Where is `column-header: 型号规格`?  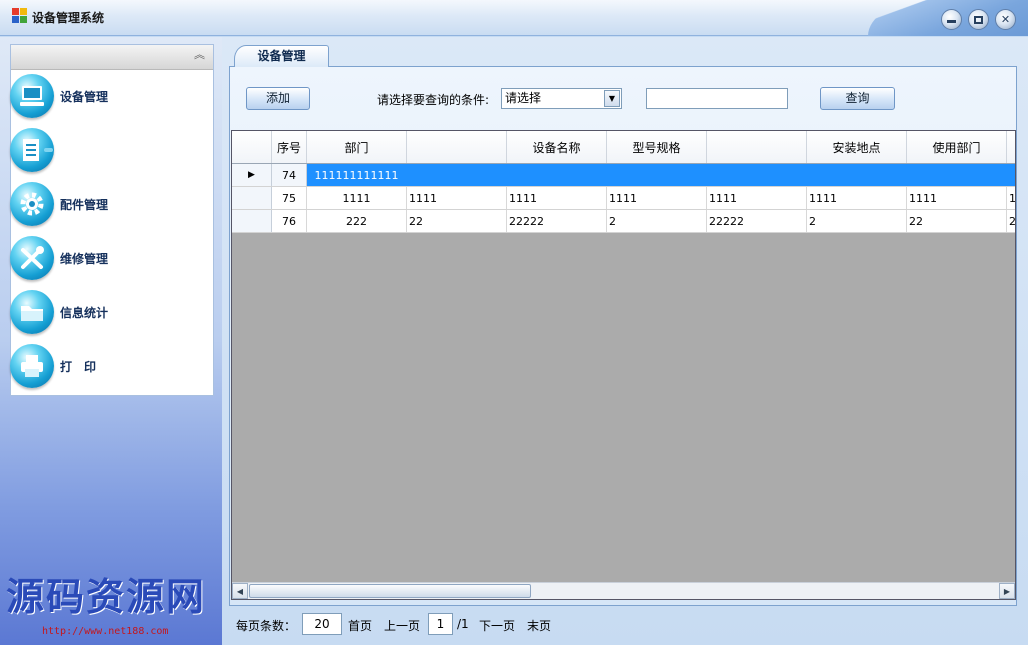
column-header: 型号规格 is located at coordinates (657, 147).